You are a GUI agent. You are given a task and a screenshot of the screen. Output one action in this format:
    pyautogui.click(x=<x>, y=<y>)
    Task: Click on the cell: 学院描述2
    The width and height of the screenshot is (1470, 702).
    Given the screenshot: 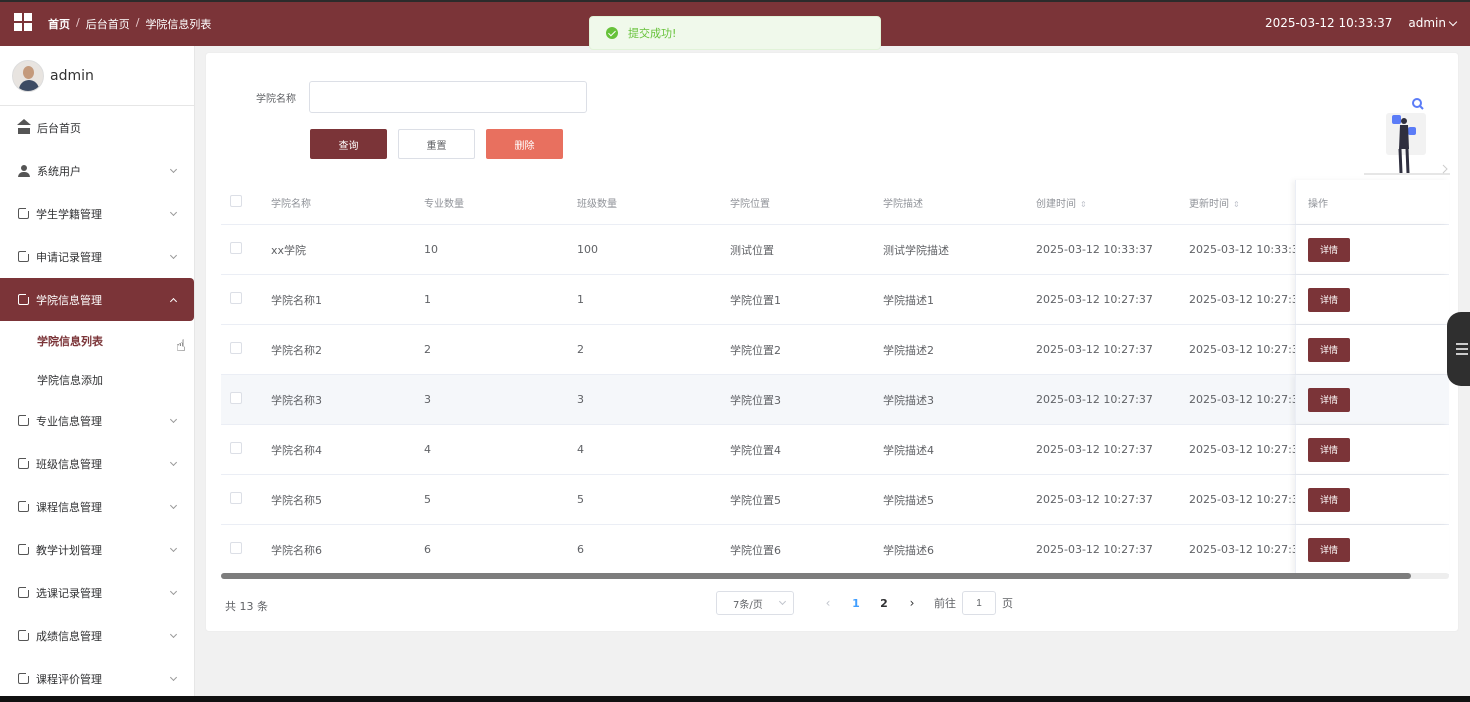 What is the action you would take?
    pyautogui.click(x=908, y=350)
    